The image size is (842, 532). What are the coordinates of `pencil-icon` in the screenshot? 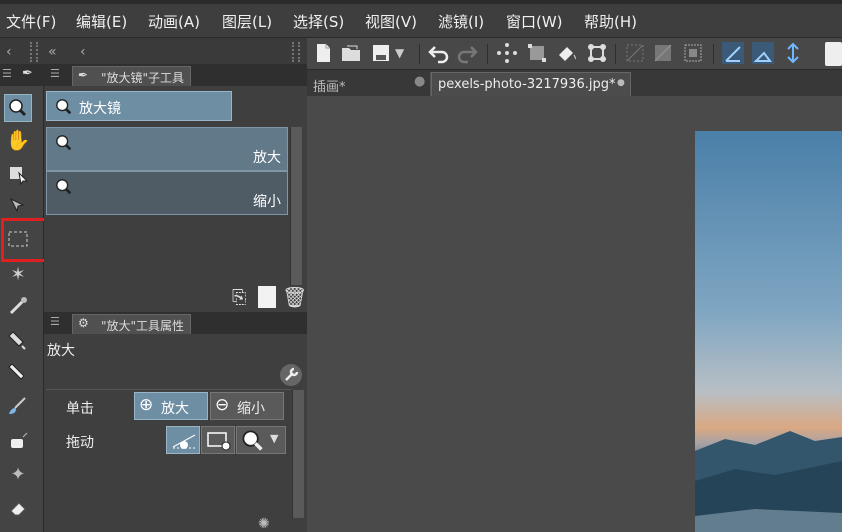 It's located at (16, 371).